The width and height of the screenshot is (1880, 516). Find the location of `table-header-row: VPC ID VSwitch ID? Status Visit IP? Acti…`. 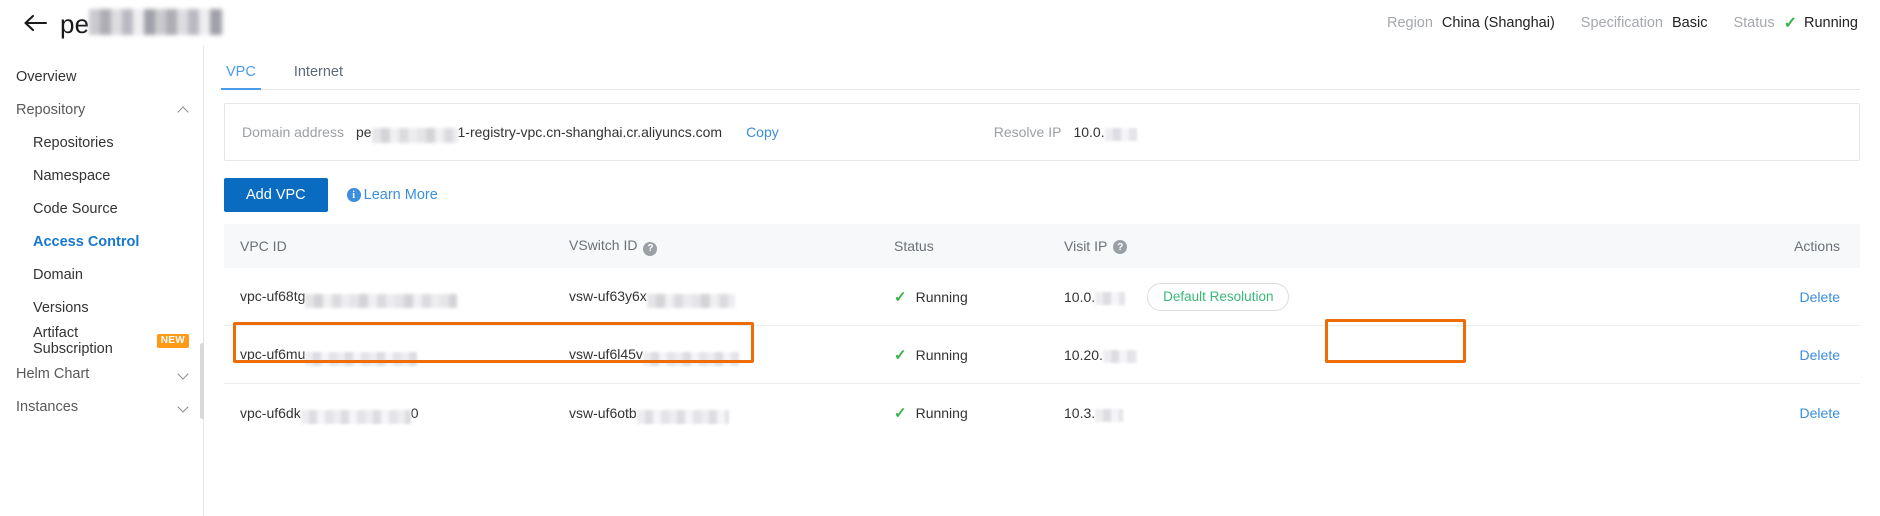

table-header-row: VPC ID VSwitch ID? Status Visit IP? Acti… is located at coordinates (1042, 246).